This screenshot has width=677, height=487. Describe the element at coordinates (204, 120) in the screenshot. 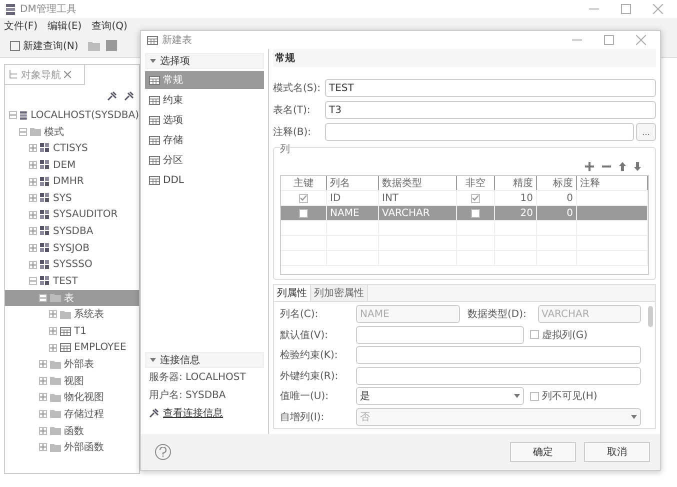

I see `option-item: 选项` at that location.